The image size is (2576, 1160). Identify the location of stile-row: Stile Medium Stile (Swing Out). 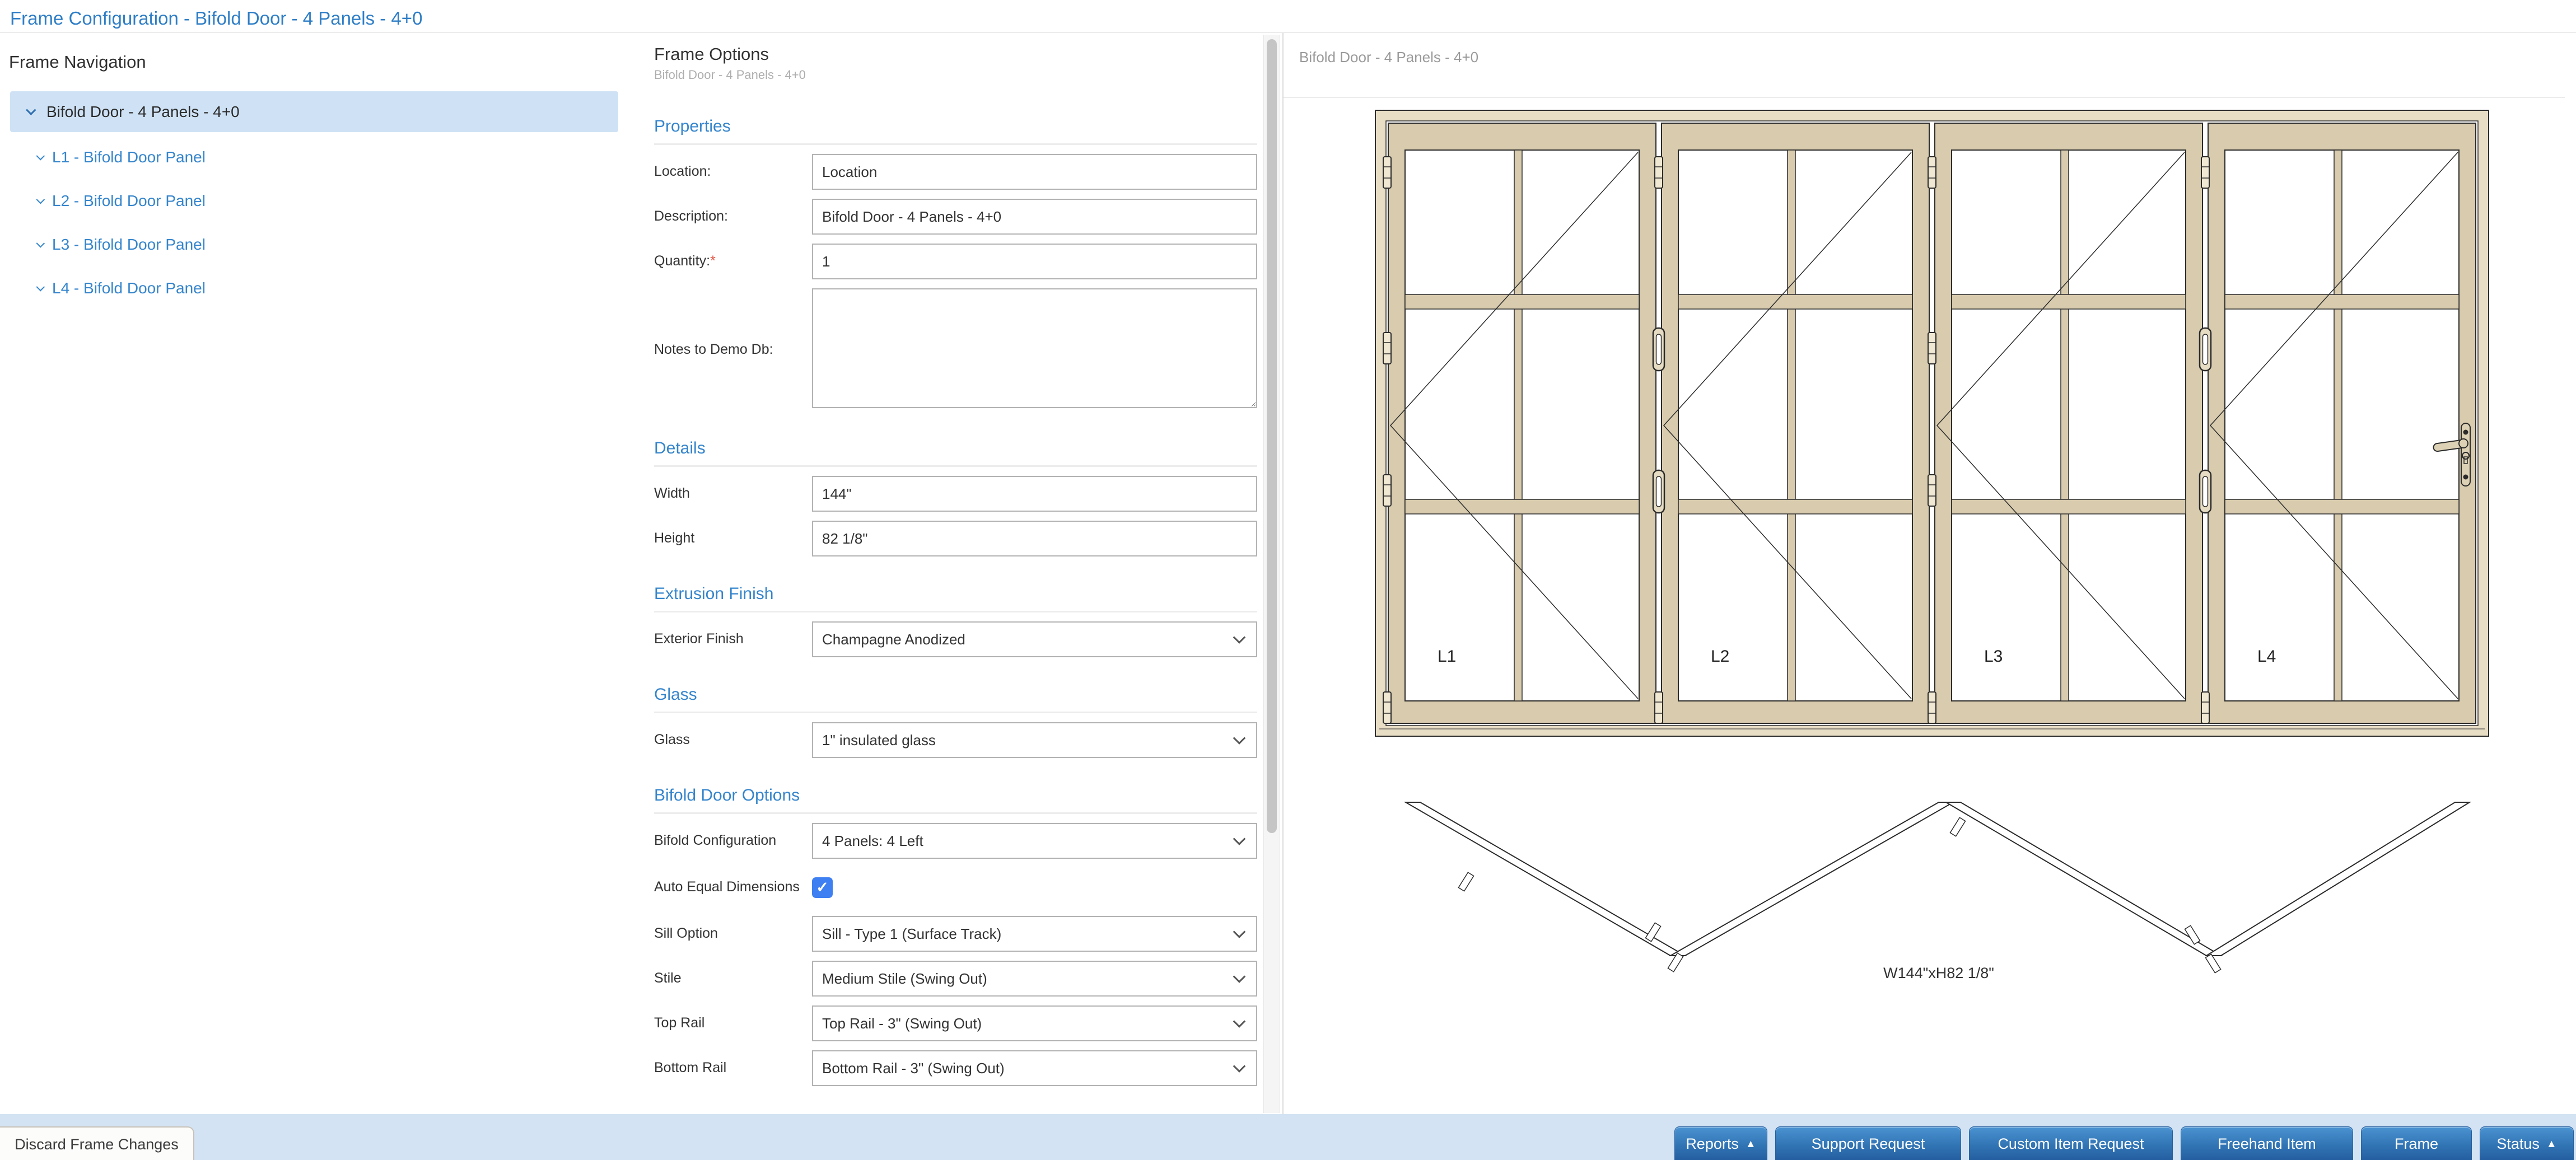
(956, 979).